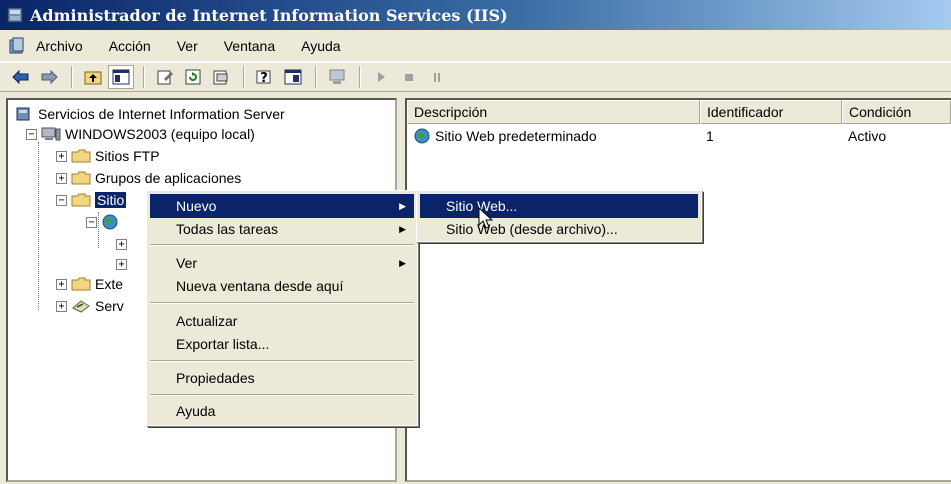 Image resolution: width=951 pixels, height=484 pixels. I want to click on pause-icon, so click(437, 77).